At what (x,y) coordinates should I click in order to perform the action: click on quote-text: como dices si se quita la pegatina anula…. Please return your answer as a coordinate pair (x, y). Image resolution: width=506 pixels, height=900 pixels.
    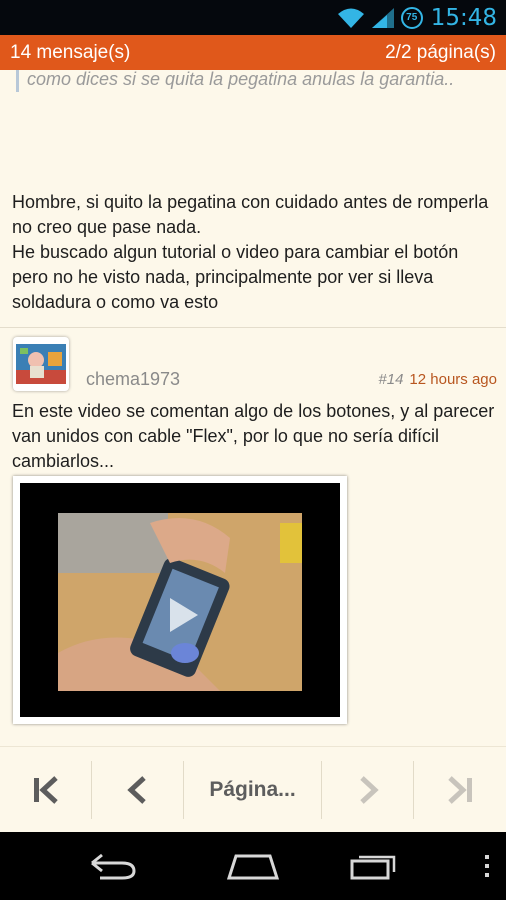
    Looking at the image, I should click on (241, 79).